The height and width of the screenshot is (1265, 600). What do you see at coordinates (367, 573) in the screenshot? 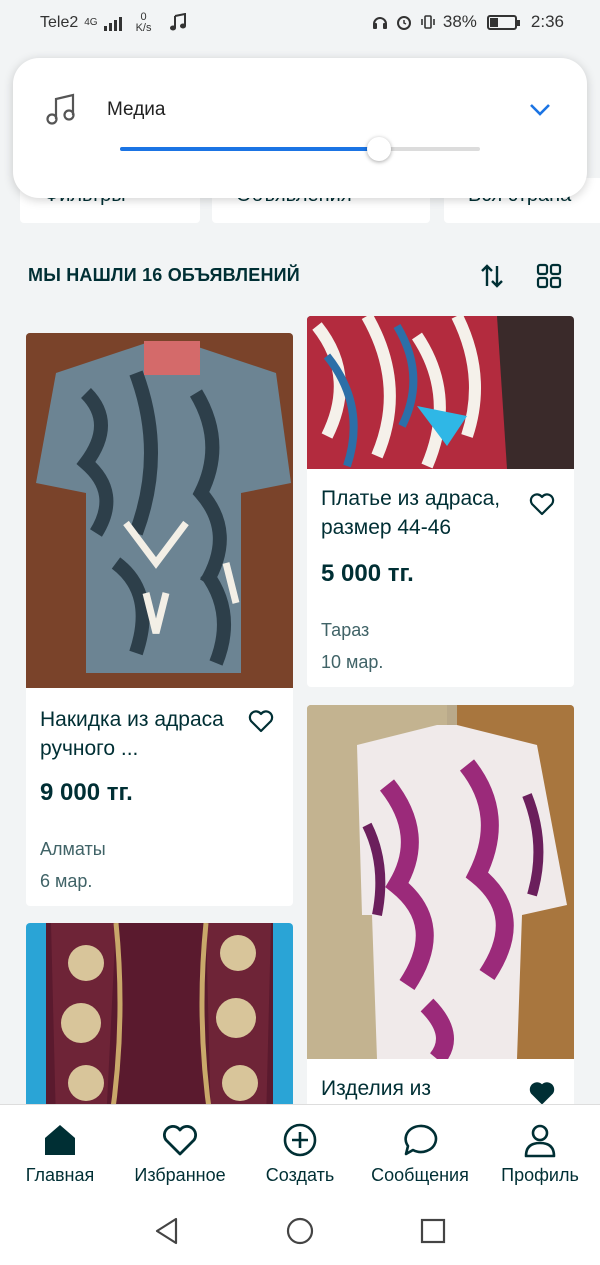
I see `listing-price: 5 000 тг.` at bounding box center [367, 573].